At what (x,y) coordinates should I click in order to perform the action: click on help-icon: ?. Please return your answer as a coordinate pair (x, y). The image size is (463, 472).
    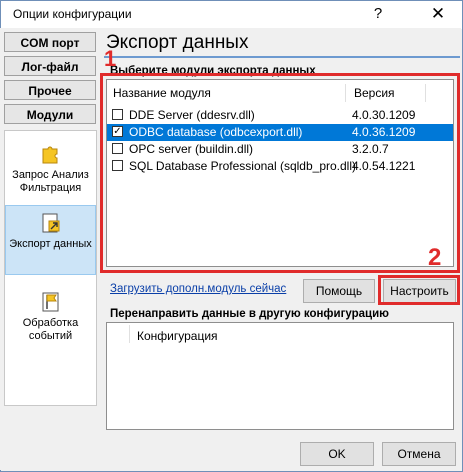
    Looking at the image, I should click on (378, 14).